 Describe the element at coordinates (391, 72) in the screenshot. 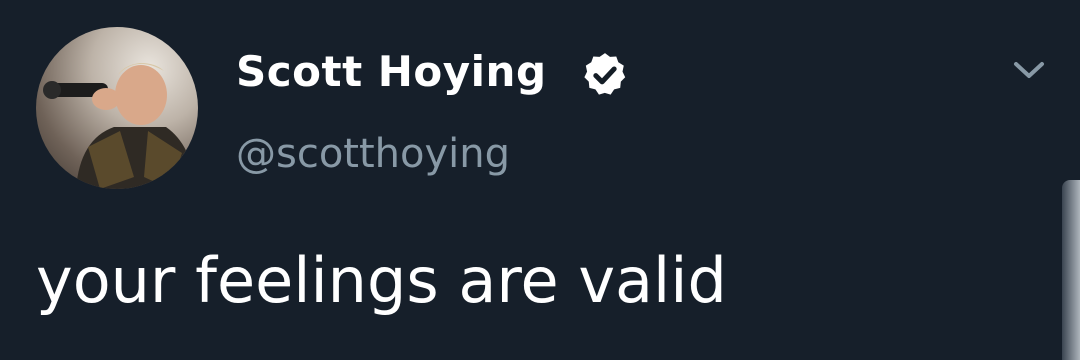

I see `author-display-name: Scott Hoying` at that location.